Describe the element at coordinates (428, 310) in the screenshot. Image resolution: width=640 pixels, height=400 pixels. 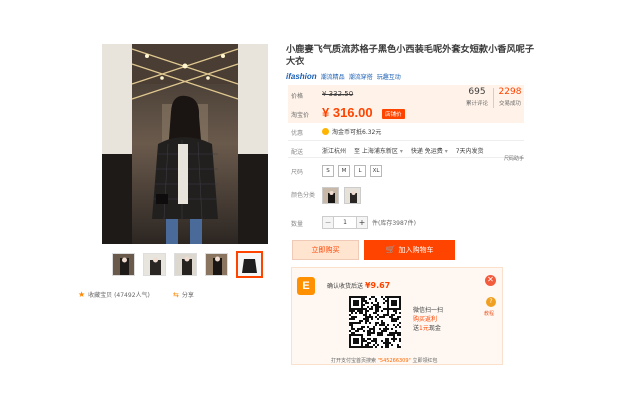
I see `scan-line-1: 微信扫一扫` at that location.